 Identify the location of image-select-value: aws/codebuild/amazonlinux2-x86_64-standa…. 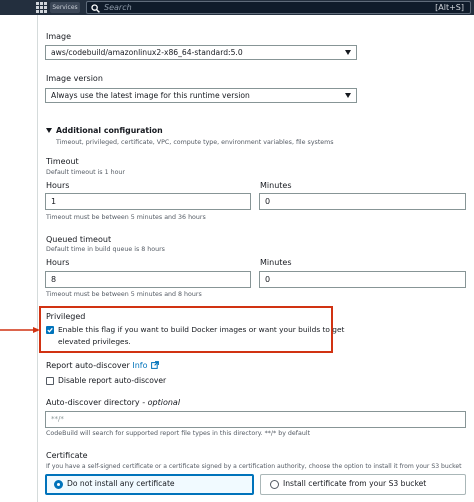
(147, 52).